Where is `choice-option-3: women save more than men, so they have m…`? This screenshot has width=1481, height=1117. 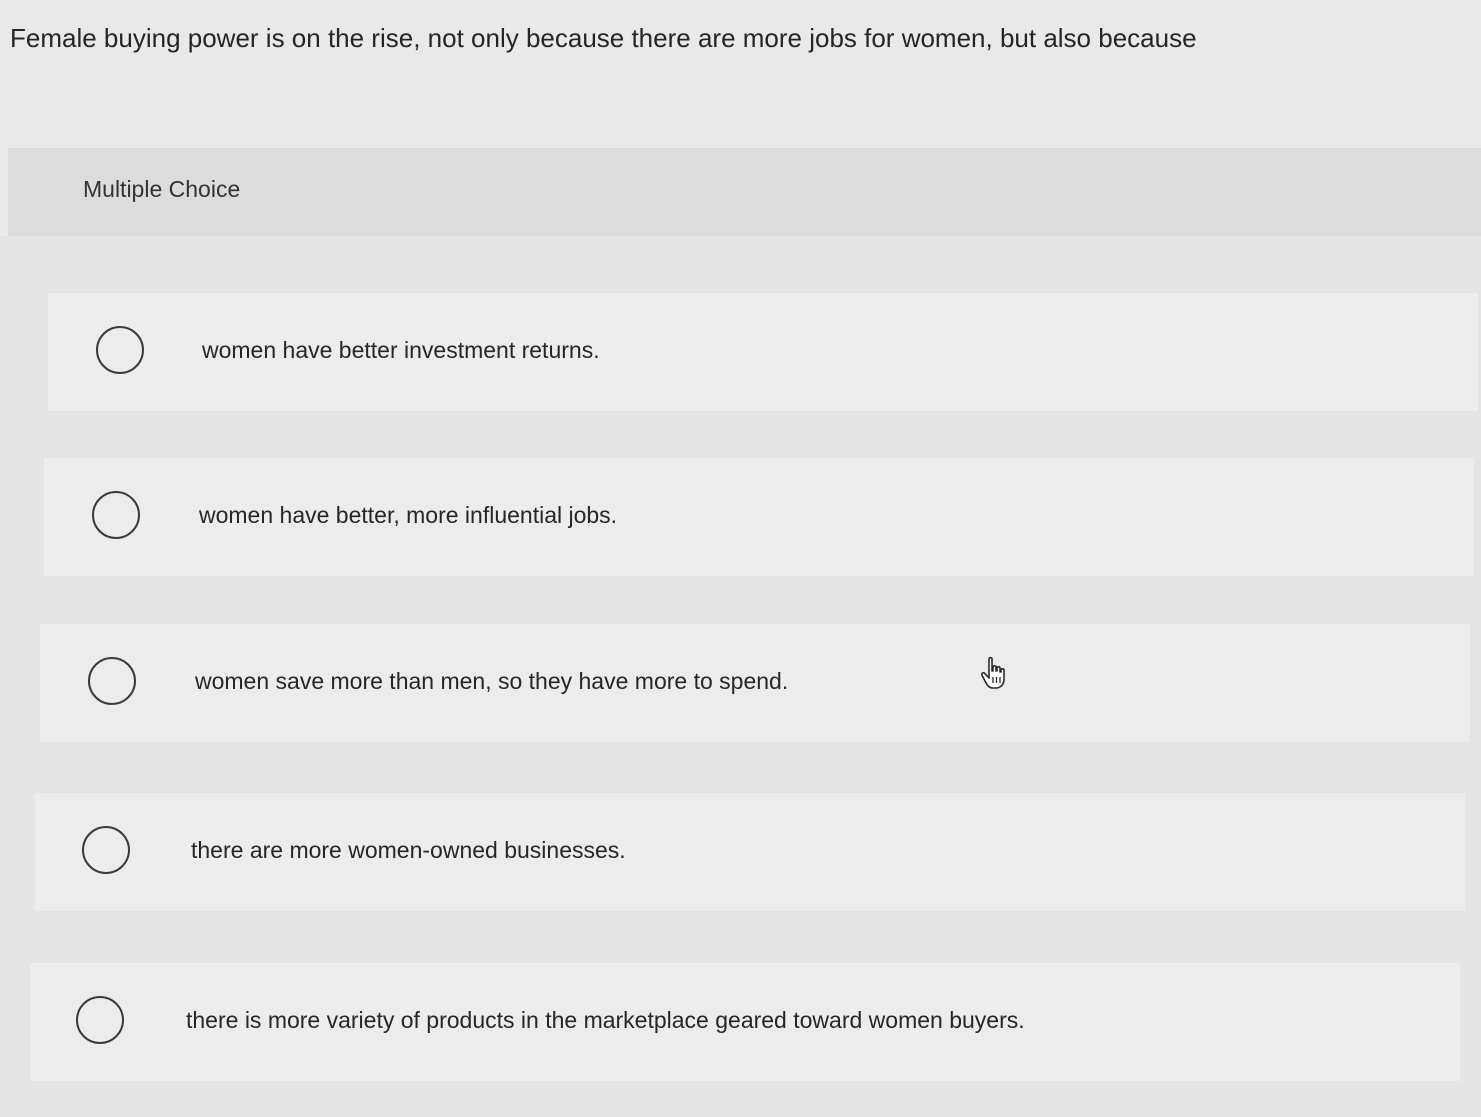
choice-option-3: women save more than men, so they have m… is located at coordinates (755, 683).